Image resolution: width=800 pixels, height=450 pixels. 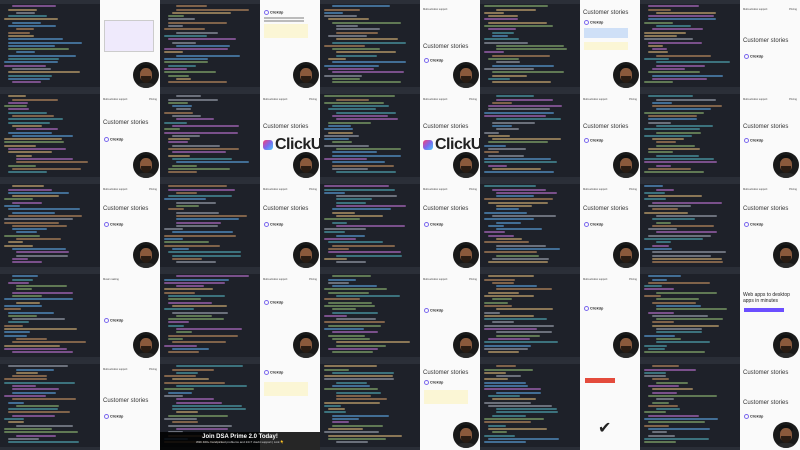 I want to click on thumbnail-r4c1: Music making ClickUp, so click(x=80, y=315).